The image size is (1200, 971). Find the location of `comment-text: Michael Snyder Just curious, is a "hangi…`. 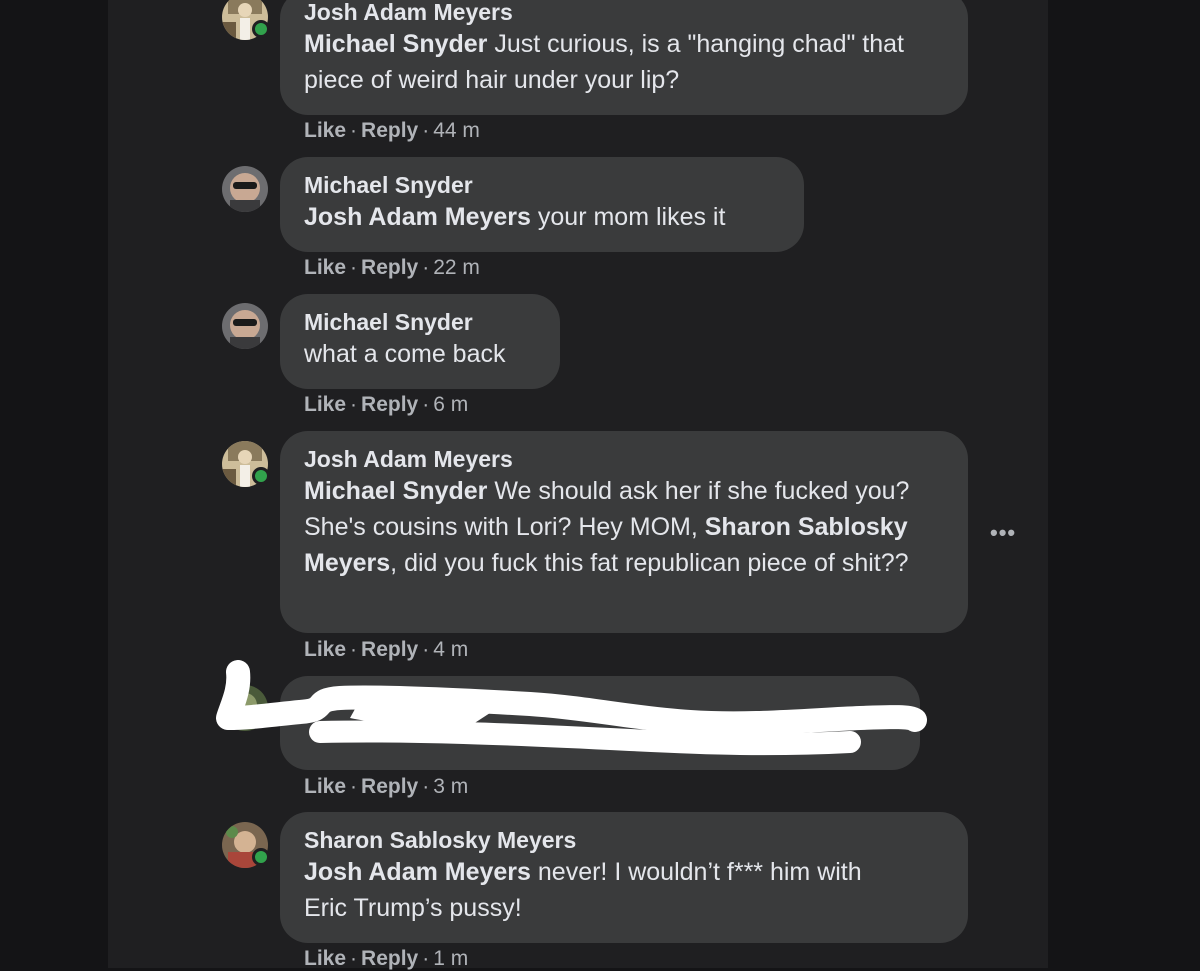

comment-text: Michael Snyder Just curious, is a "hangi… is located at coordinates (624, 62).